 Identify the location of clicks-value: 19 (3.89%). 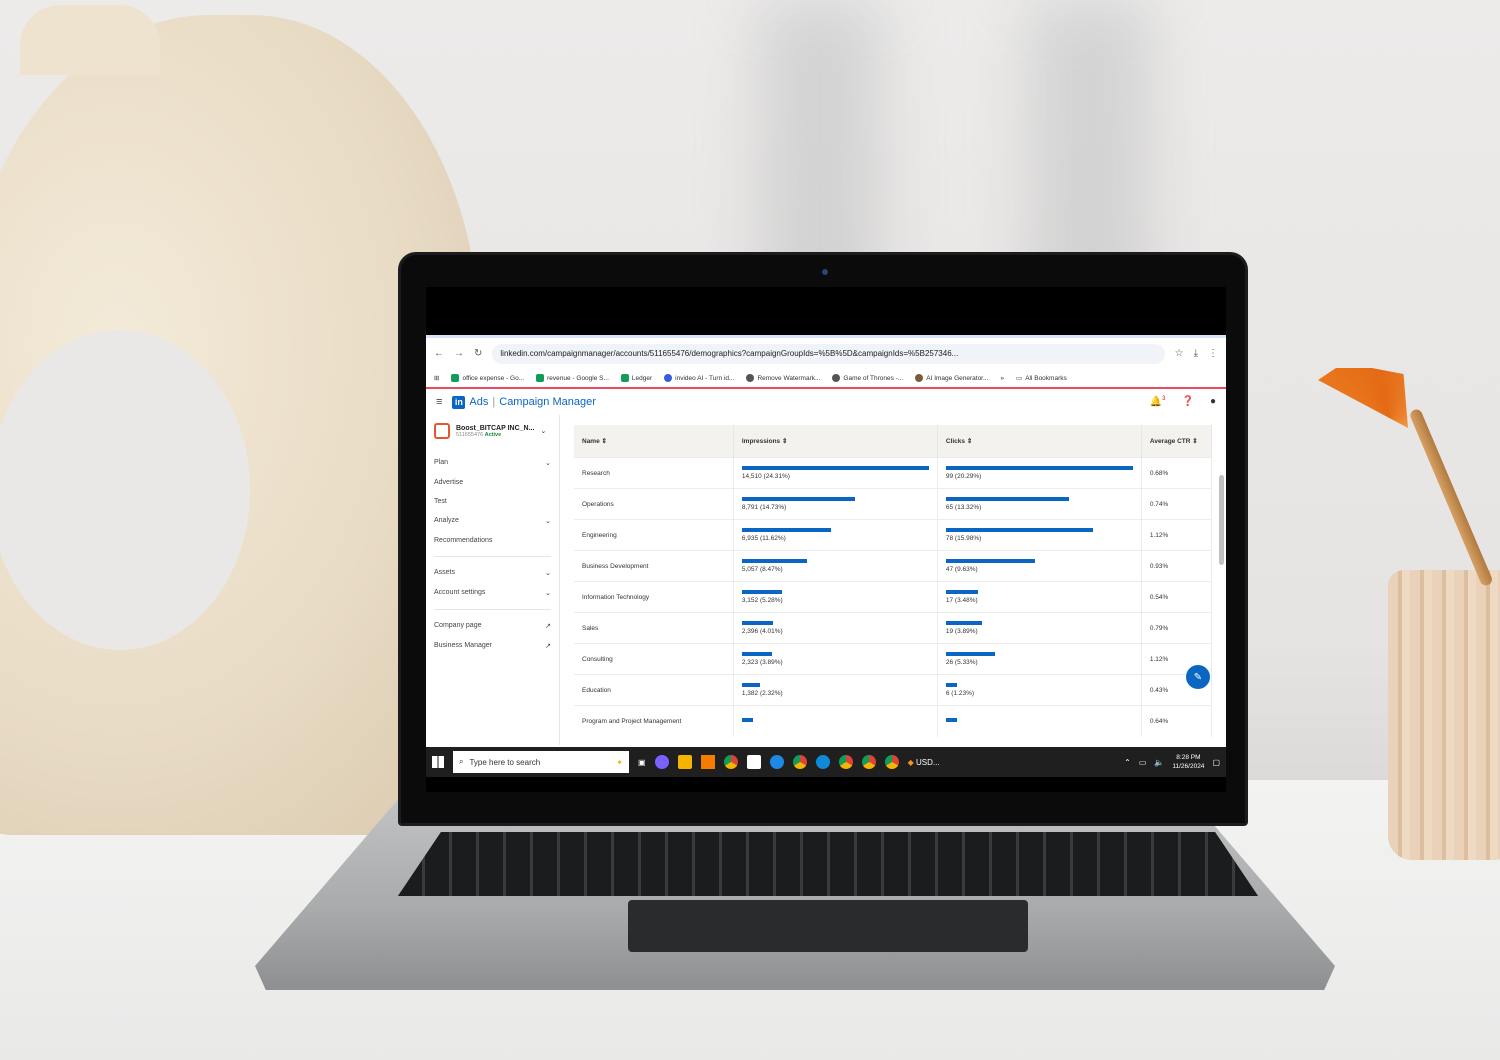
(961, 631).